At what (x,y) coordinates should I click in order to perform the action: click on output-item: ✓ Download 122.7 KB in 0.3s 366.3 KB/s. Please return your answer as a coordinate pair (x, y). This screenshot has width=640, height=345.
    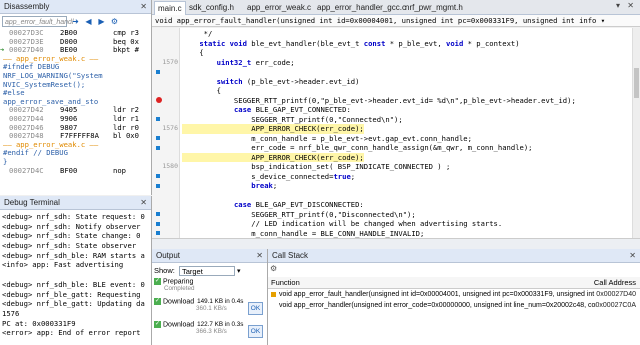
    Looking at the image, I should click on (198, 328).